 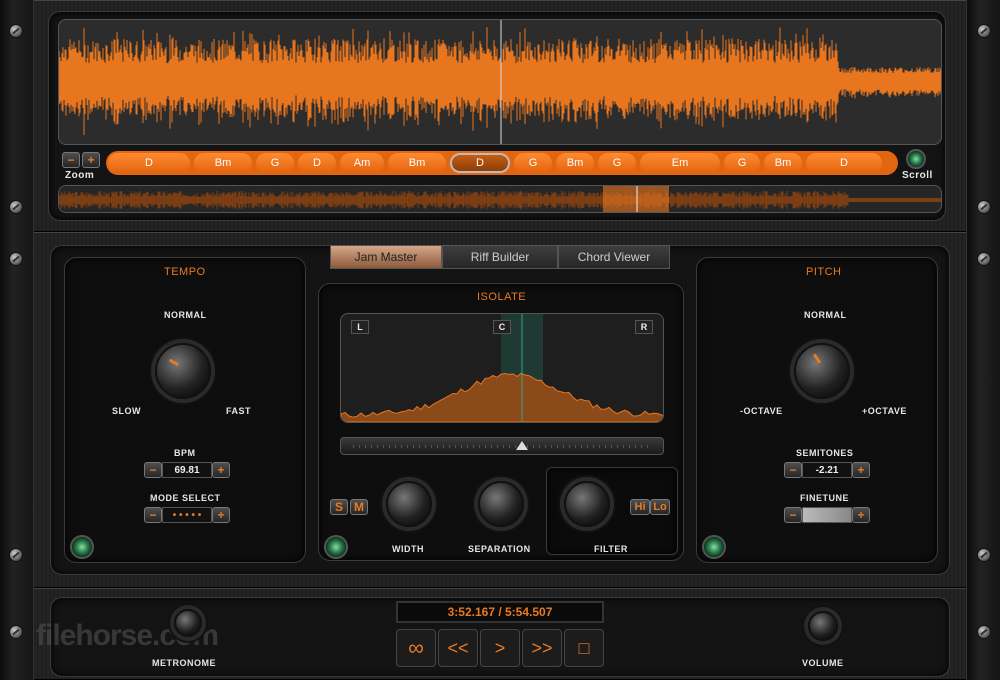 What do you see at coordinates (91, 160) in the screenshot?
I see `zoom-in-button: +` at bounding box center [91, 160].